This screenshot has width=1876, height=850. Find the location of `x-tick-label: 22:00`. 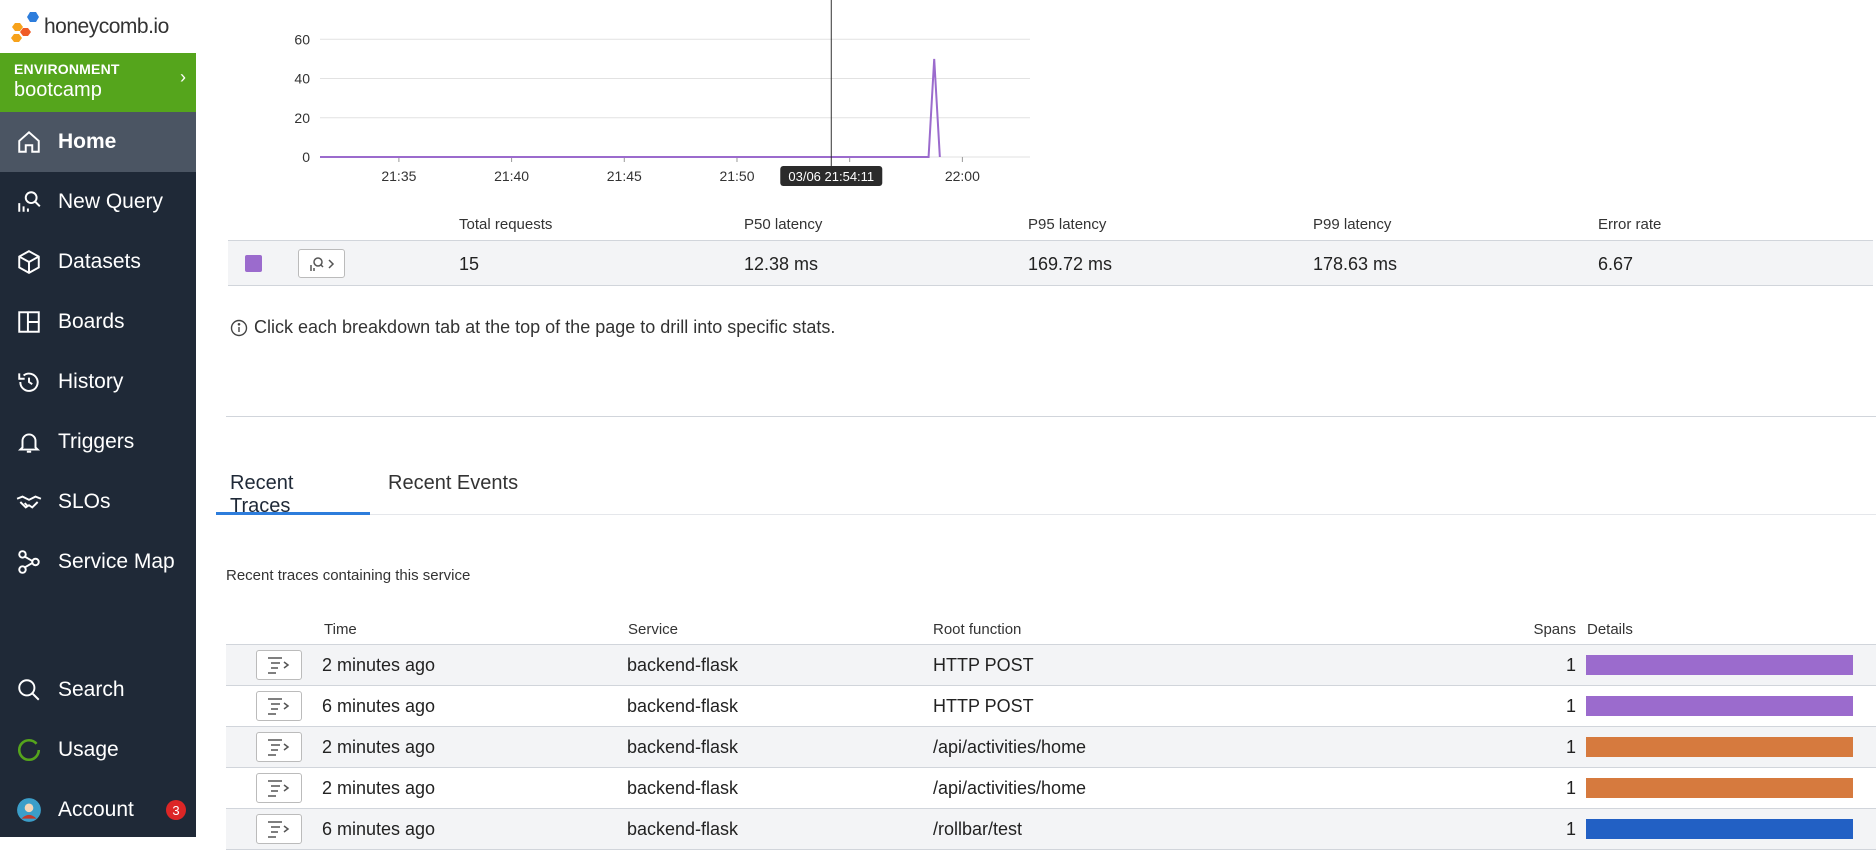

x-tick-label: 22:00 is located at coordinates (962, 176).